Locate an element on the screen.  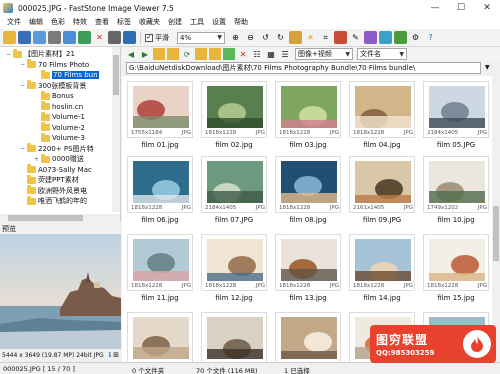
smooth-checkbox: ✓ 平滑 is located at coordinates (157, 38).